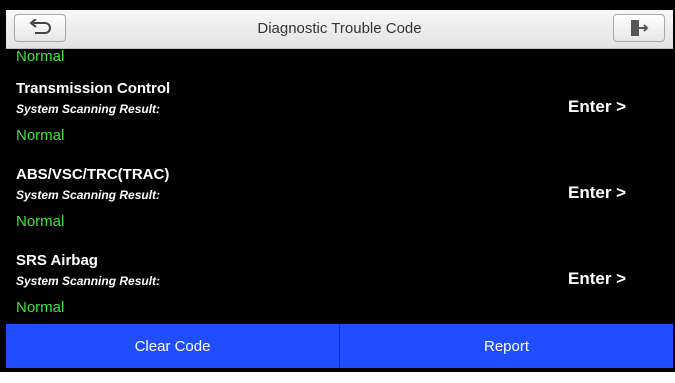 The width and height of the screenshot is (675, 383). I want to click on header-bar: Diagnostic Trouble Code, so click(339, 29).